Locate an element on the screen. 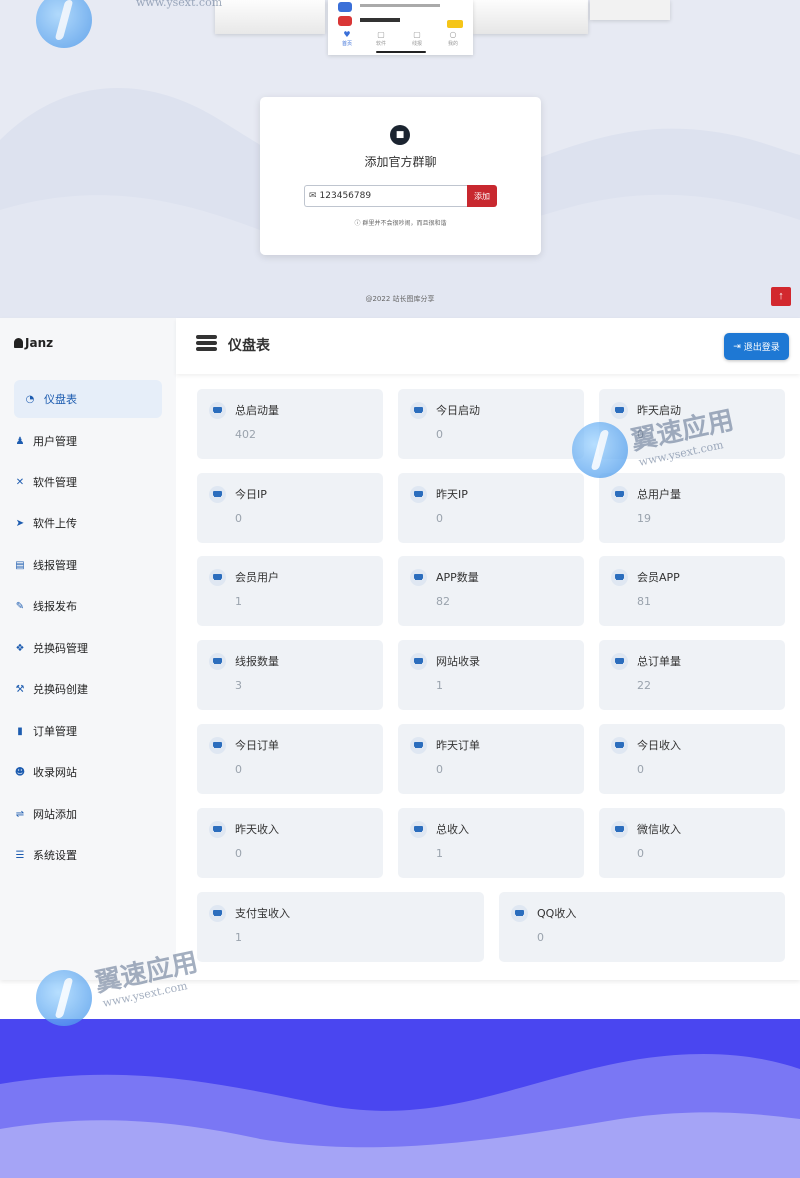 This screenshot has height=1178, width=800. sidebar-item-site-add: ⇌ 网站添加 is located at coordinates (88, 814).